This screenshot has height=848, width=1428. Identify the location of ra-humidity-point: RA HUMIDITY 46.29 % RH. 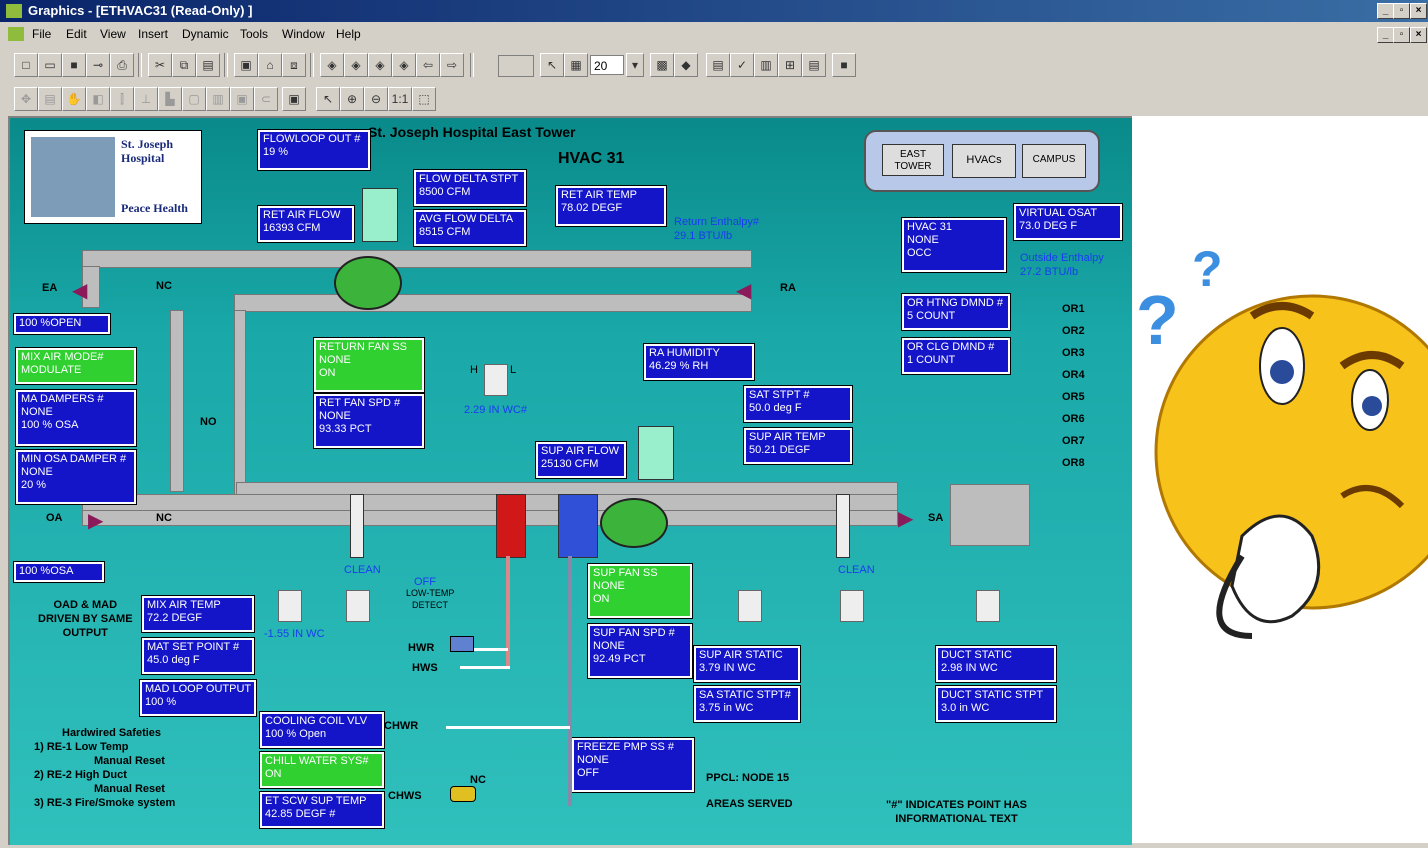
(699, 362).